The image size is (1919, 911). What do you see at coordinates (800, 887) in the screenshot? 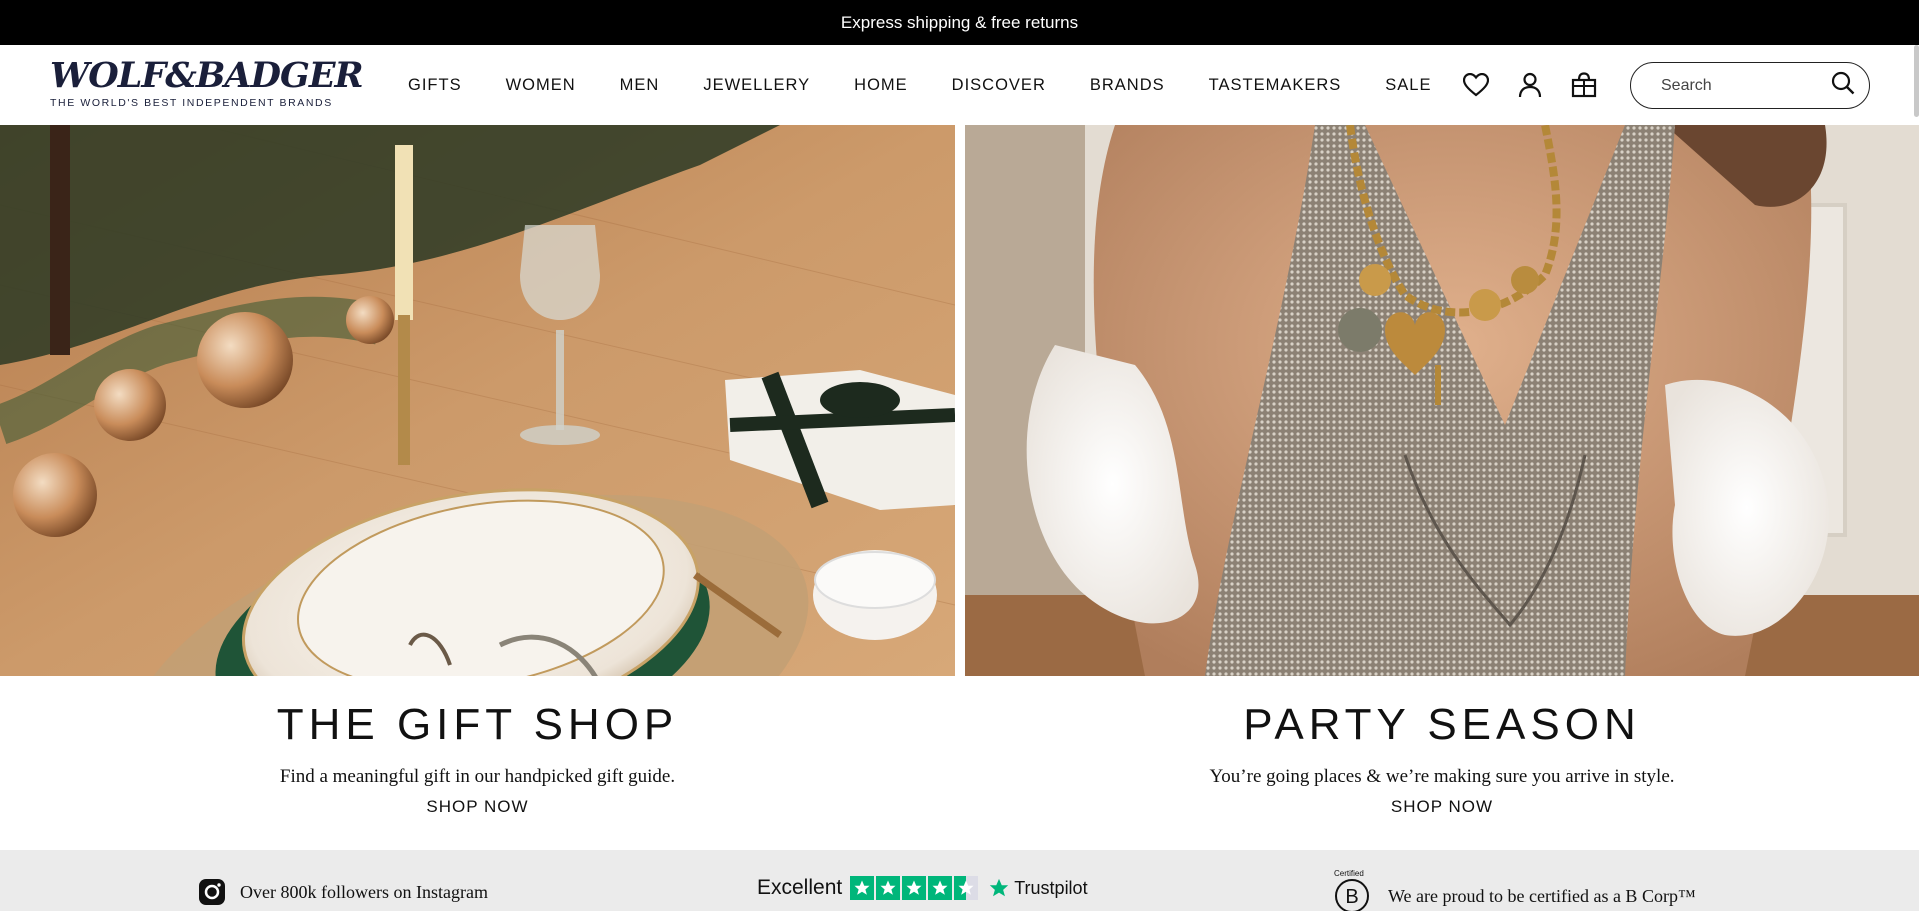
I see `trustpilot-rating-text: Excellent` at bounding box center [800, 887].